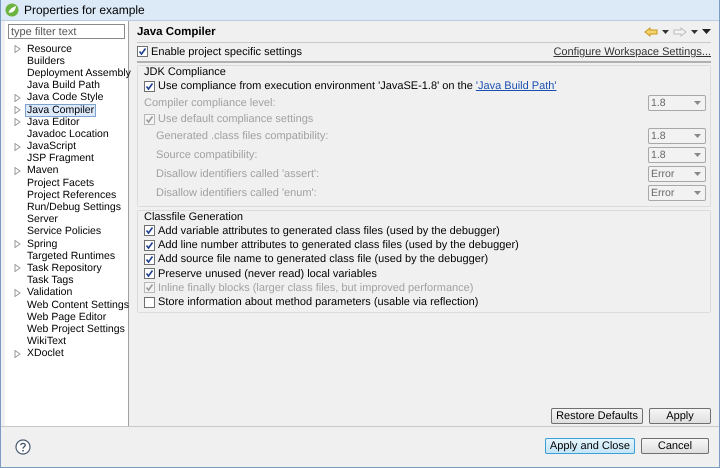 Image resolution: width=720 pixels, height=468 pixels. I want to click on field-label: Source compatibility:, so click(207, 155).